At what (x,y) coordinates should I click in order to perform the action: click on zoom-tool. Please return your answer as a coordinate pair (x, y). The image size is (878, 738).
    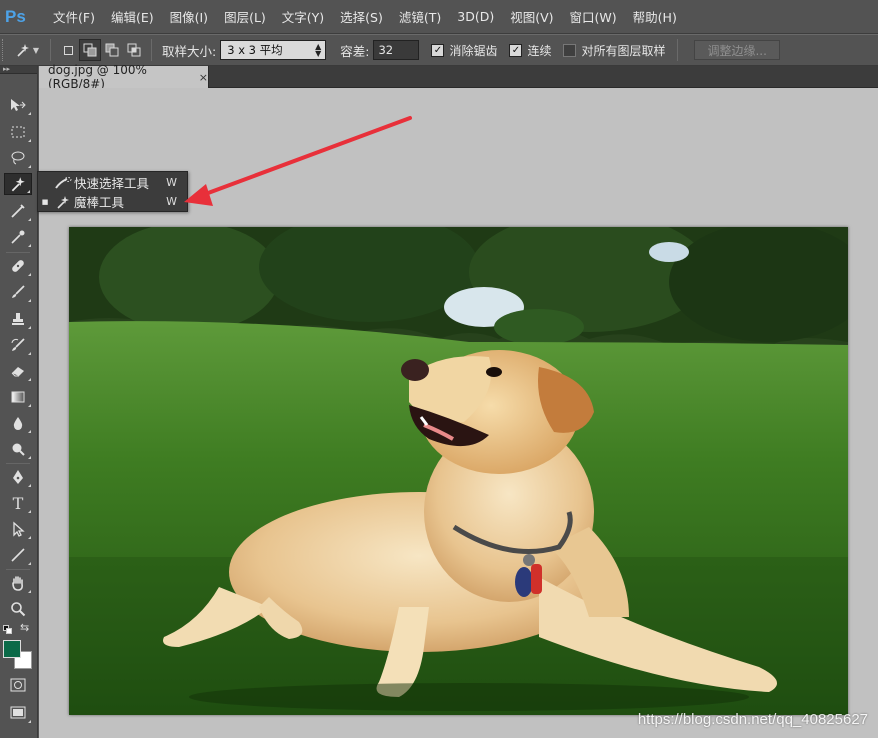
    Looking at the image, I should click on (18, 609).